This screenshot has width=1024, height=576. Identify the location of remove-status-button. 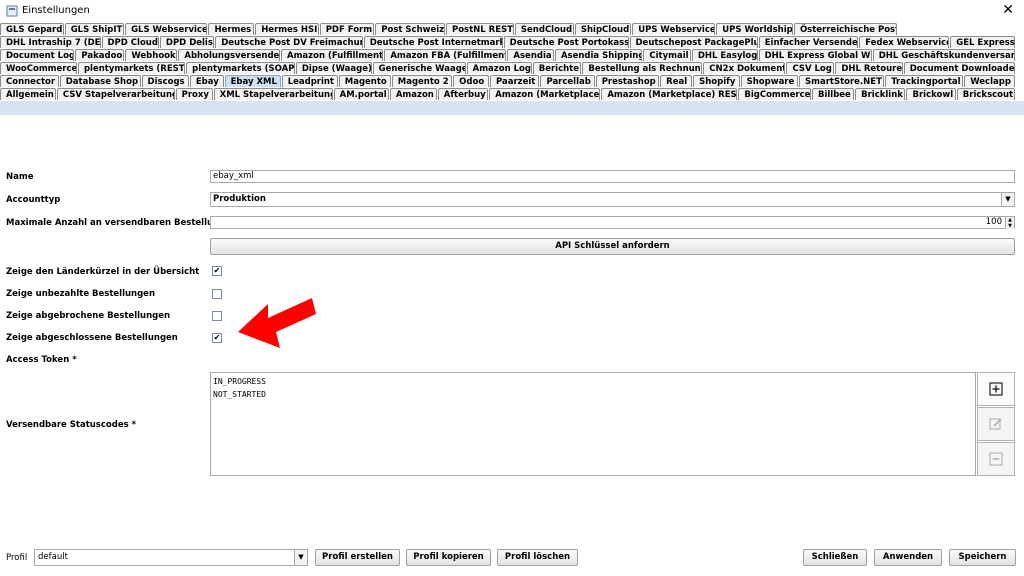
(996, 459).